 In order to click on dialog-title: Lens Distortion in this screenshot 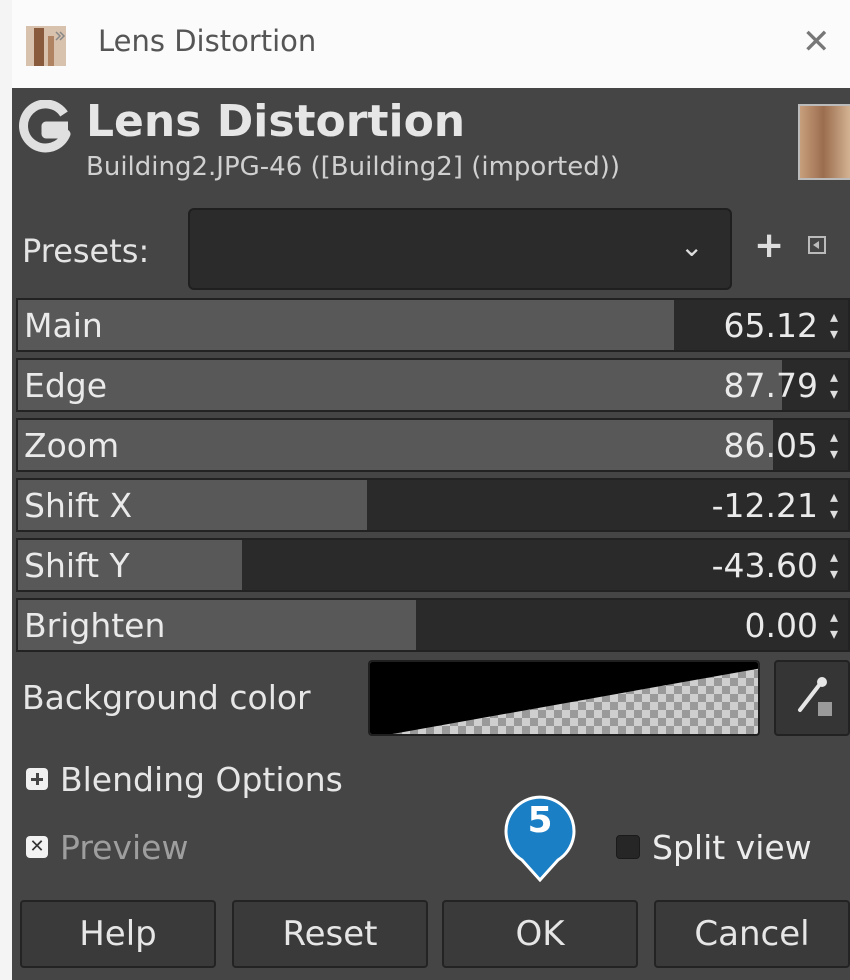, I will do `click(276, 121)`.